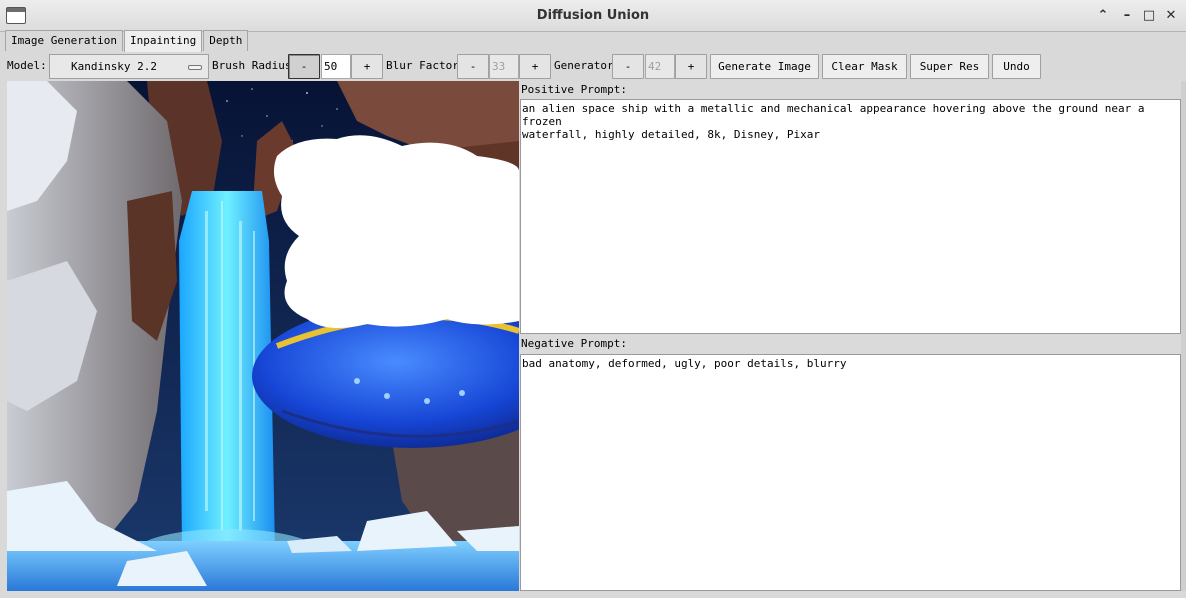 This screenshot has height=598, width=1186. Describe the element at coordinates (504, 66) in the screenshot. I see `blur-factor-input: 33` at that location.